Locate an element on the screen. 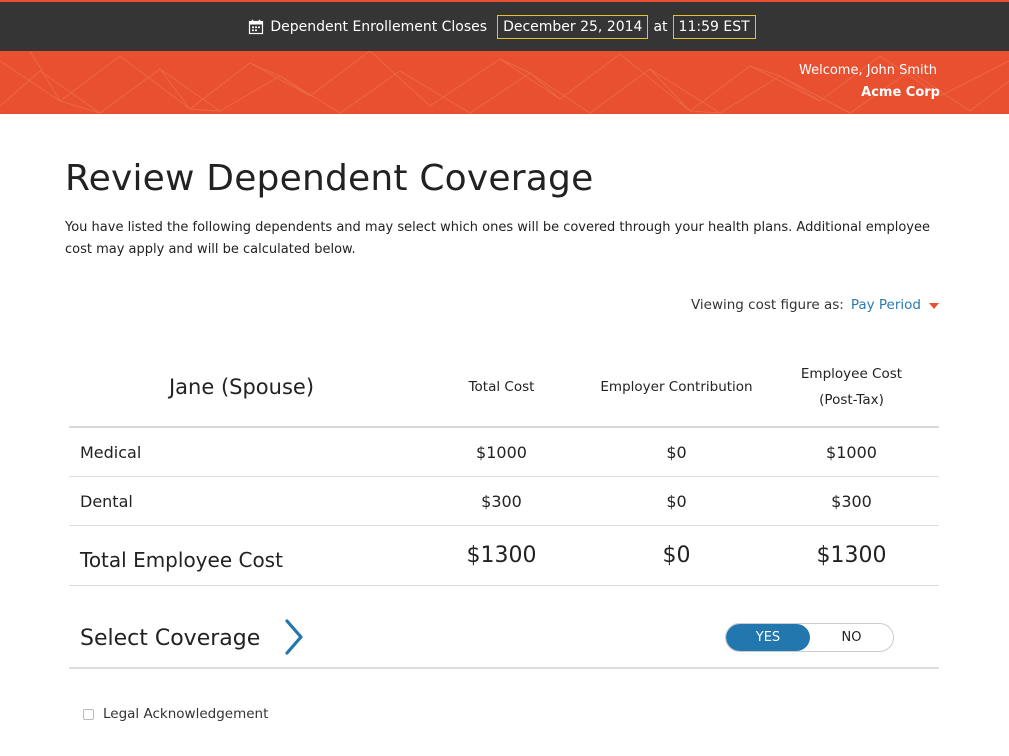 The height and width of the screenshot is (756, 1009). employee-cost-sum: $1300 is located at coordinates (851, 555).